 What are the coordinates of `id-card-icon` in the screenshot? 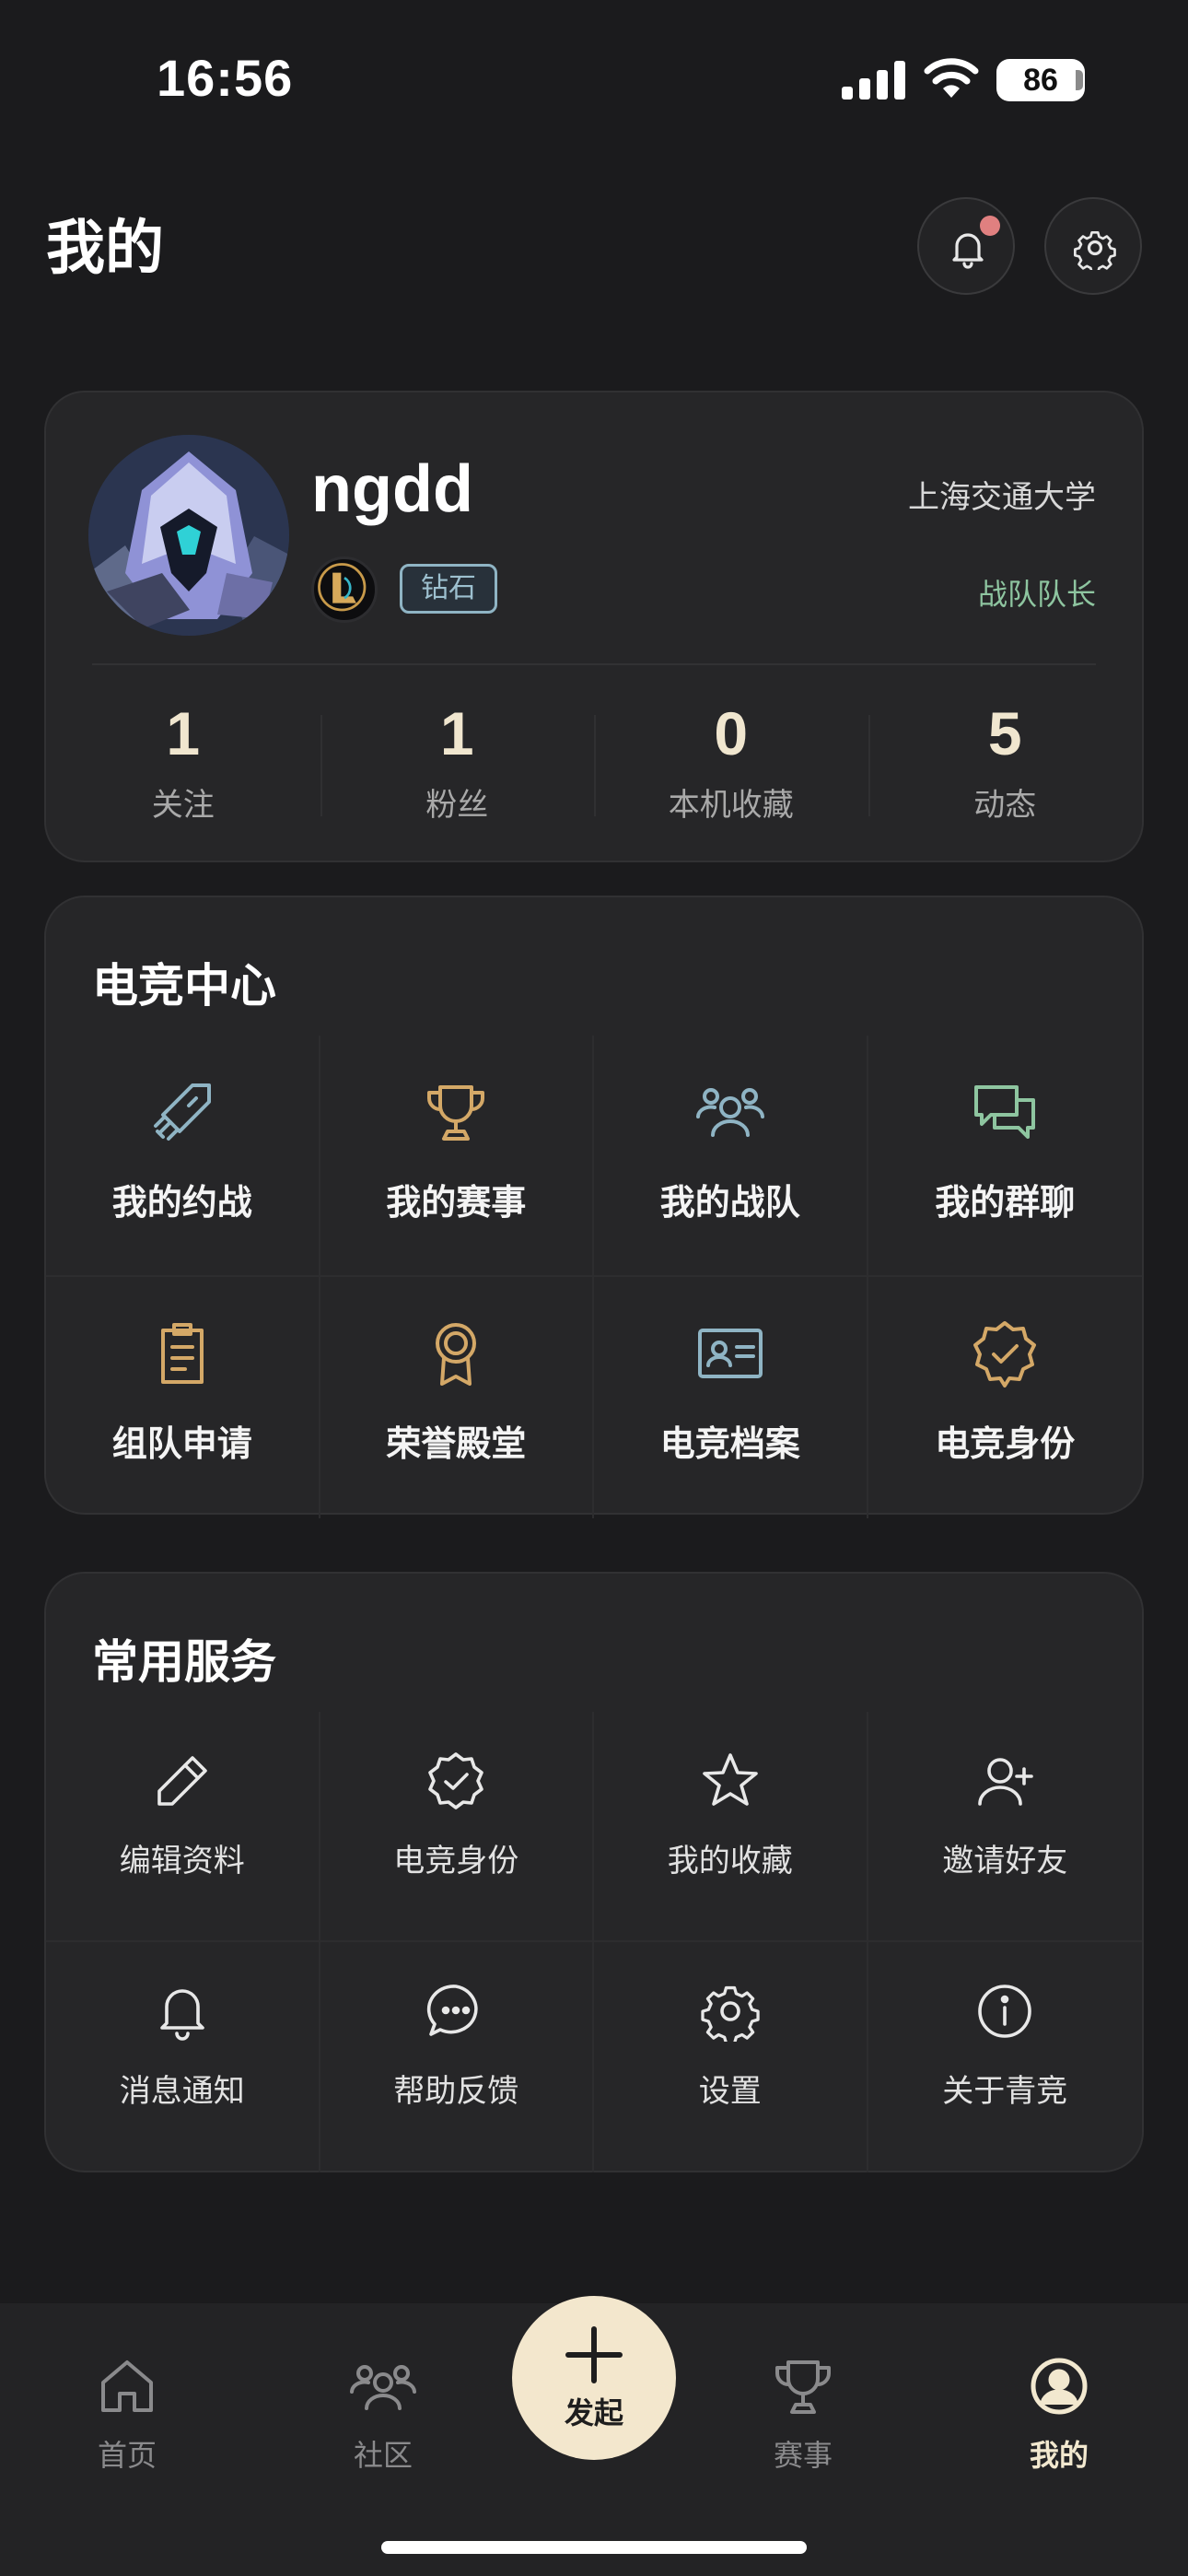 It's located at (730, 1353).